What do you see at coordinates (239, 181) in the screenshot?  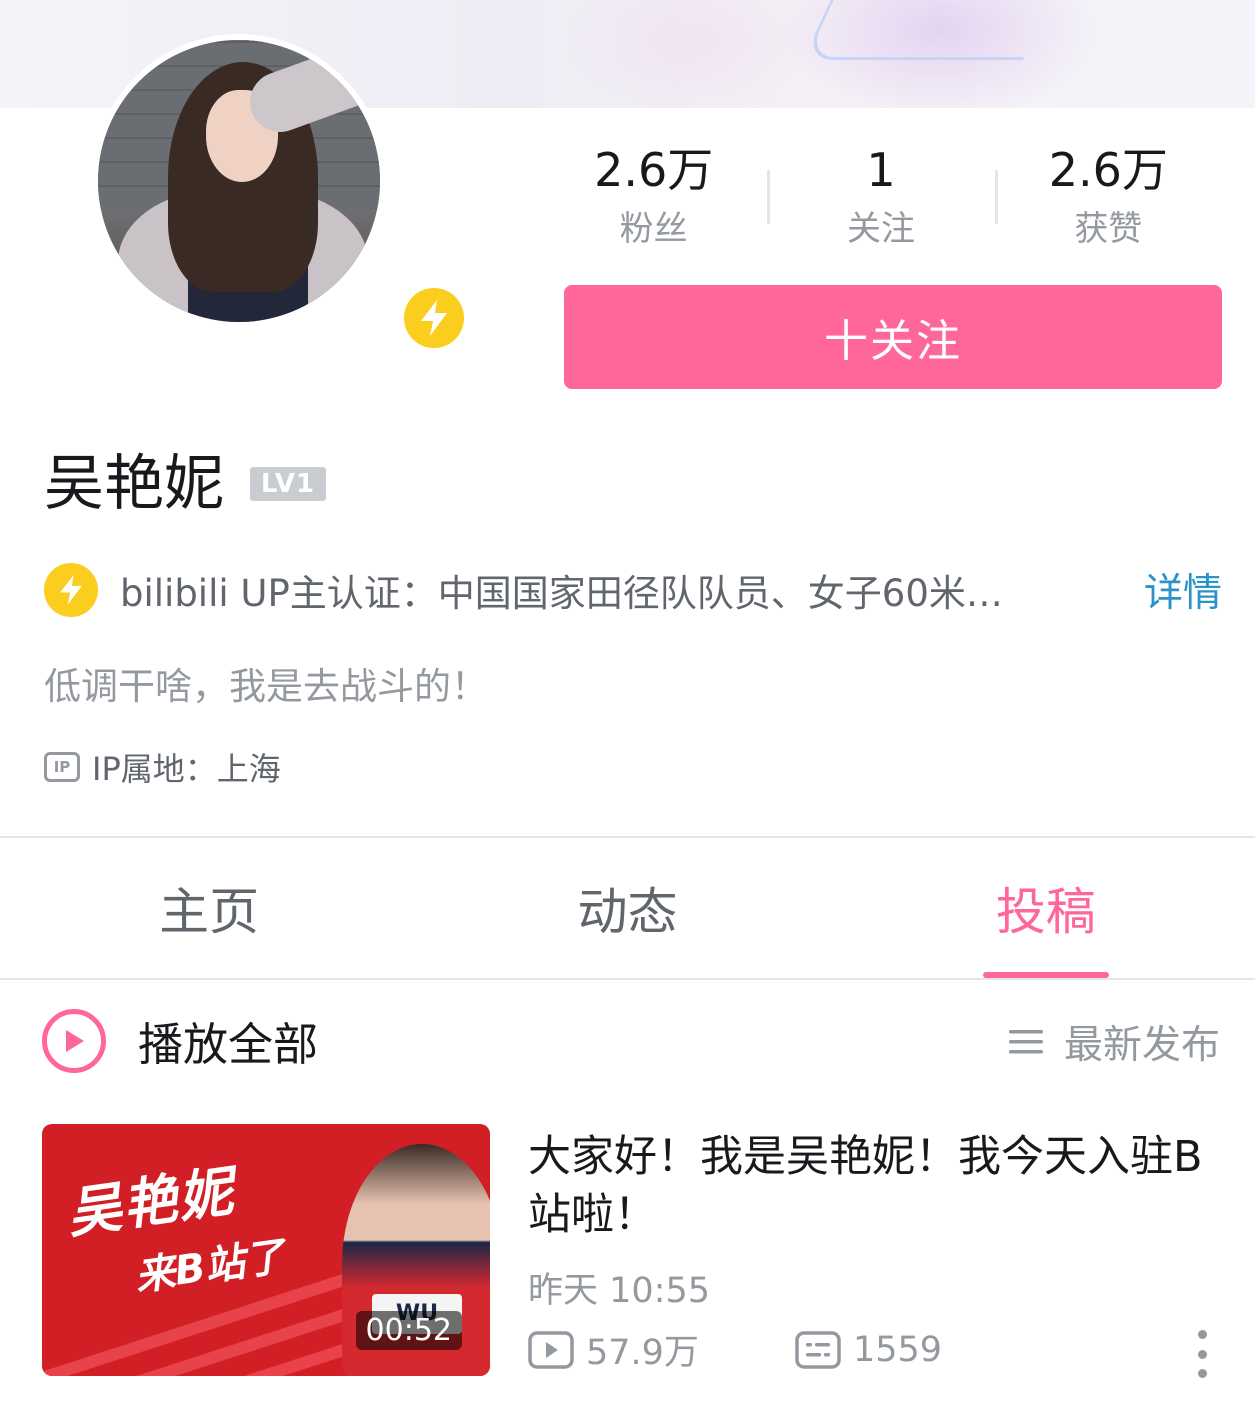 I see `avatar-image` at bounding box center [239, 181].